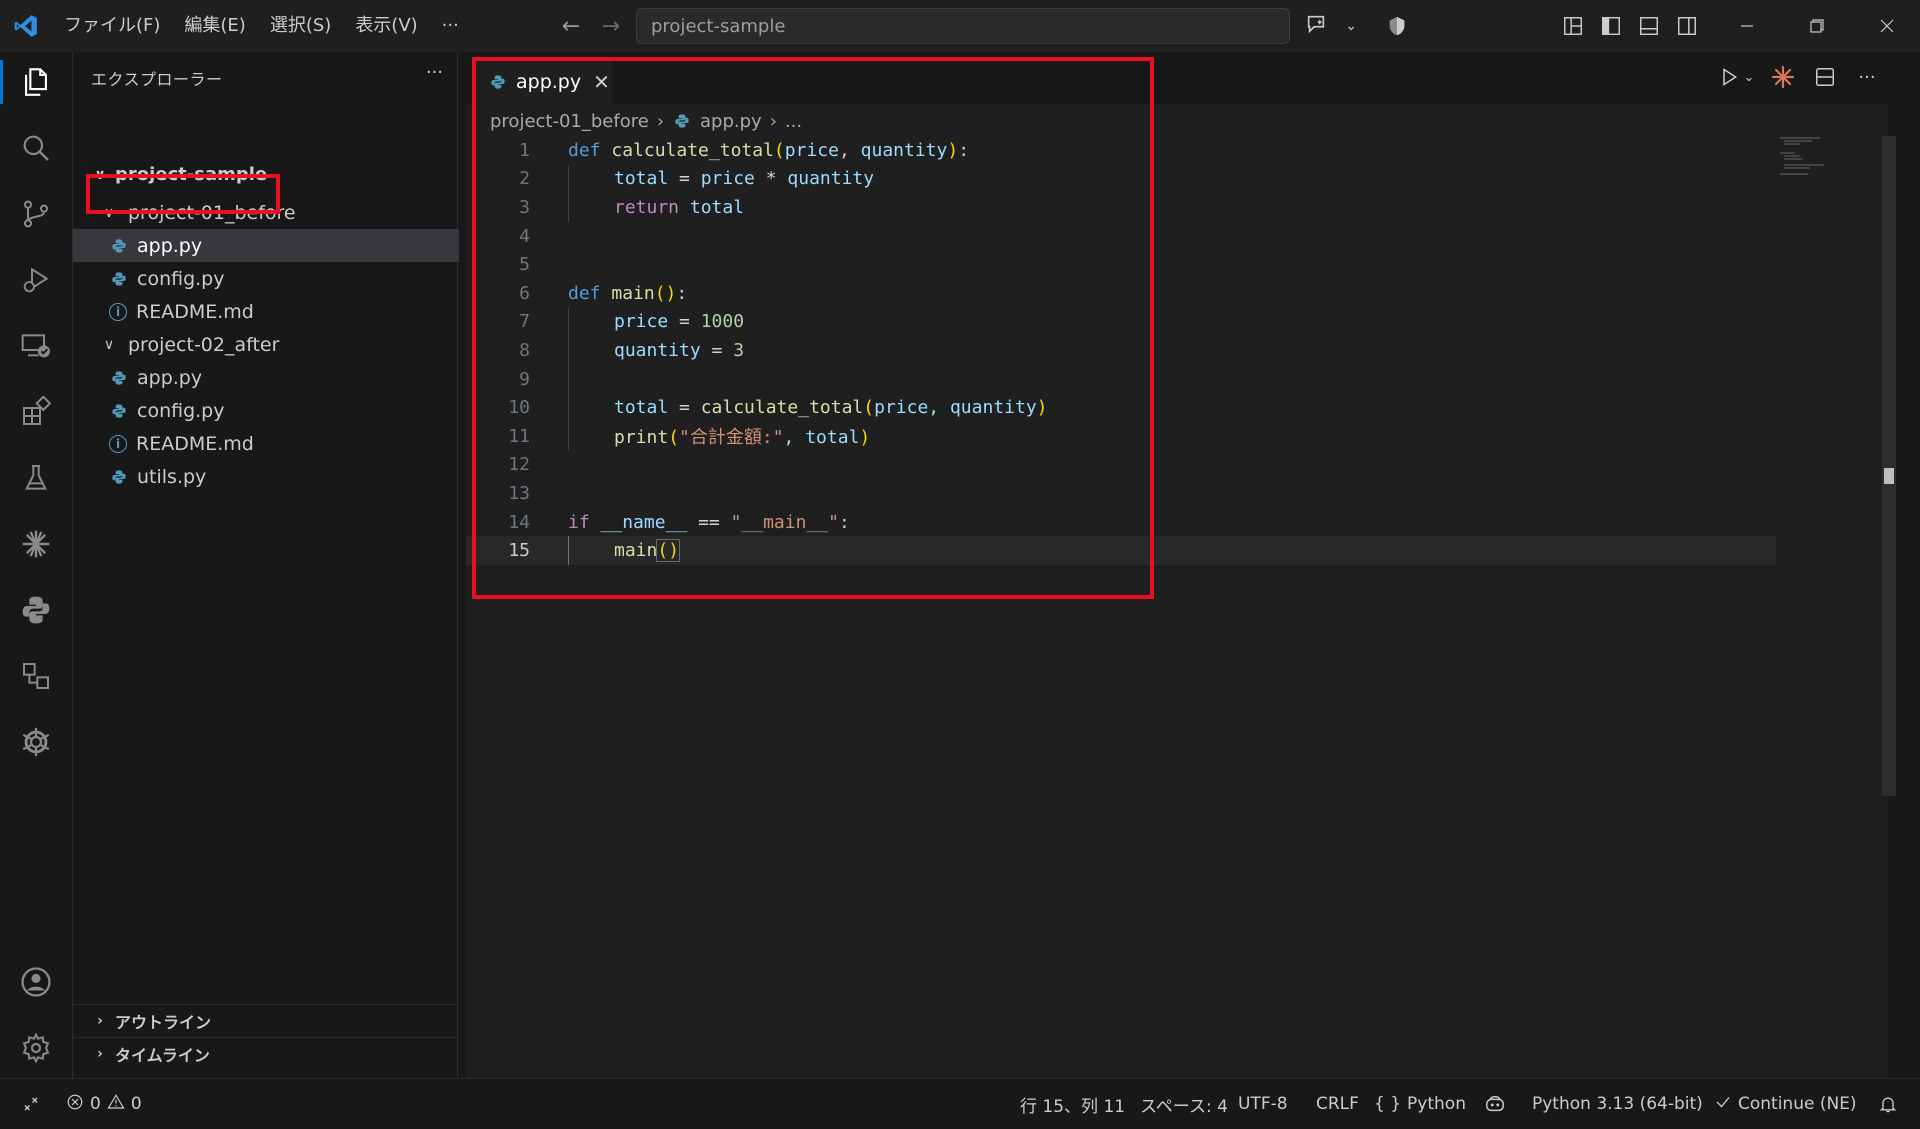 The image size is (1920, 1129). I want to click on python-icon, so click(36, 610).